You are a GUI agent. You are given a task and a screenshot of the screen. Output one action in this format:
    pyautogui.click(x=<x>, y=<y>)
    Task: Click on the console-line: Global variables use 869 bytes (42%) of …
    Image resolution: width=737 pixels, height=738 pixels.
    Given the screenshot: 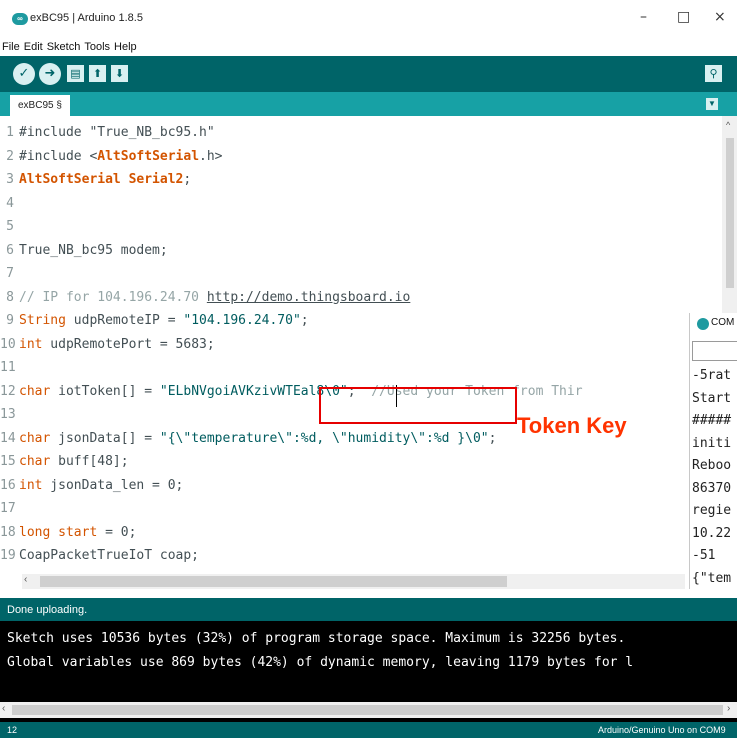 What is the action you would take?
    pyautogui.click(x=320, y=662)
    